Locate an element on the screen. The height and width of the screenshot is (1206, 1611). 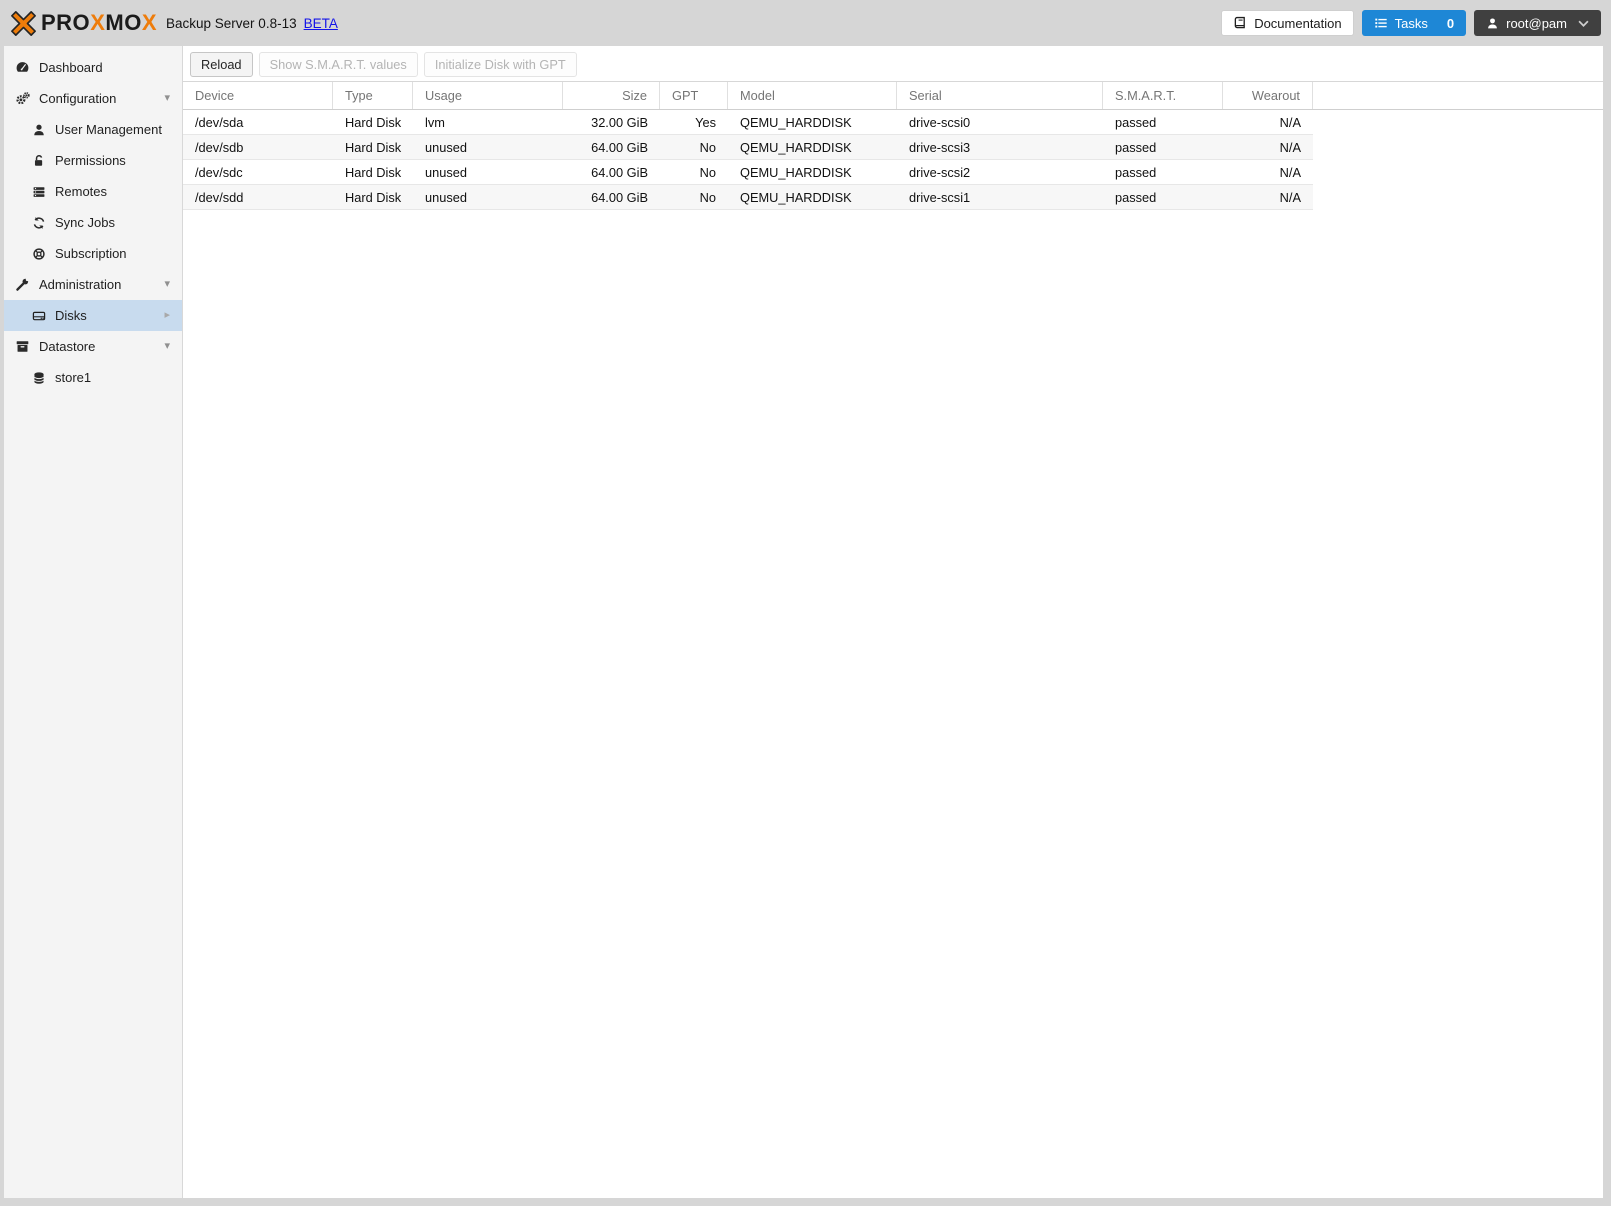
sidebar-item-subscription: Subscription is located at coordinates (93, 253).